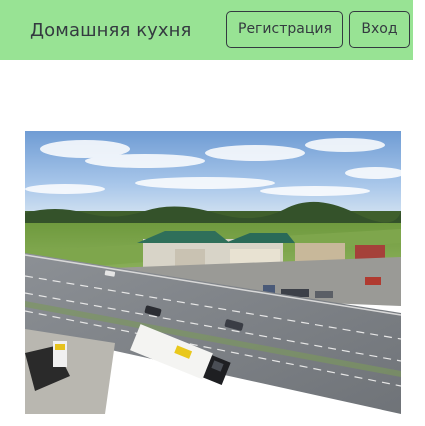  Describe the element at coordinates (206, 30) in the screenshot. I see `top-navbar: Домашняя кухня Регистрация Вход` at that location.